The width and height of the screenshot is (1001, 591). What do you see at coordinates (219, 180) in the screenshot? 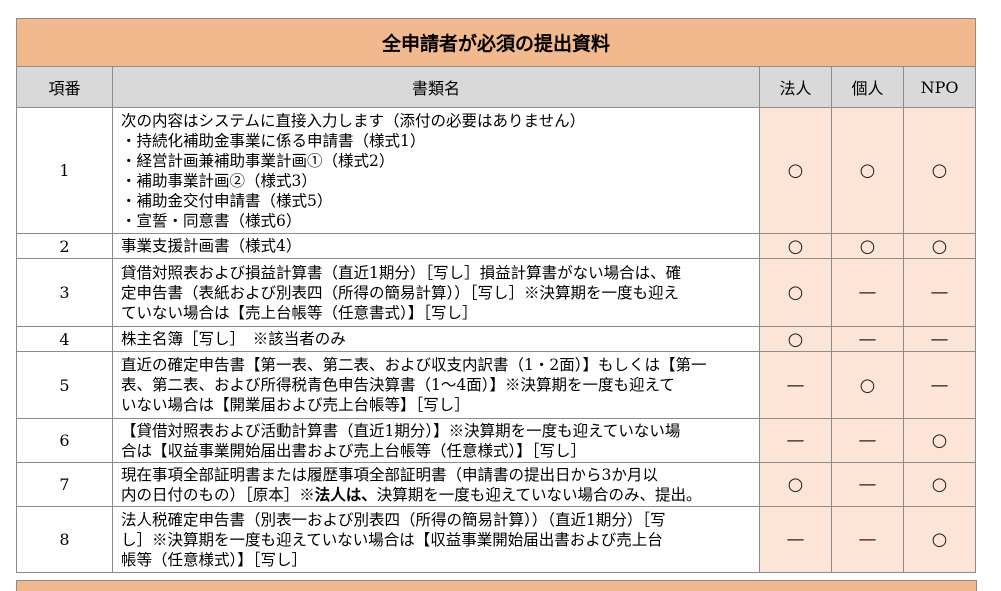
I see `document-line: ・補助事業計画②（様式3）` at bounding box center [219, 180].